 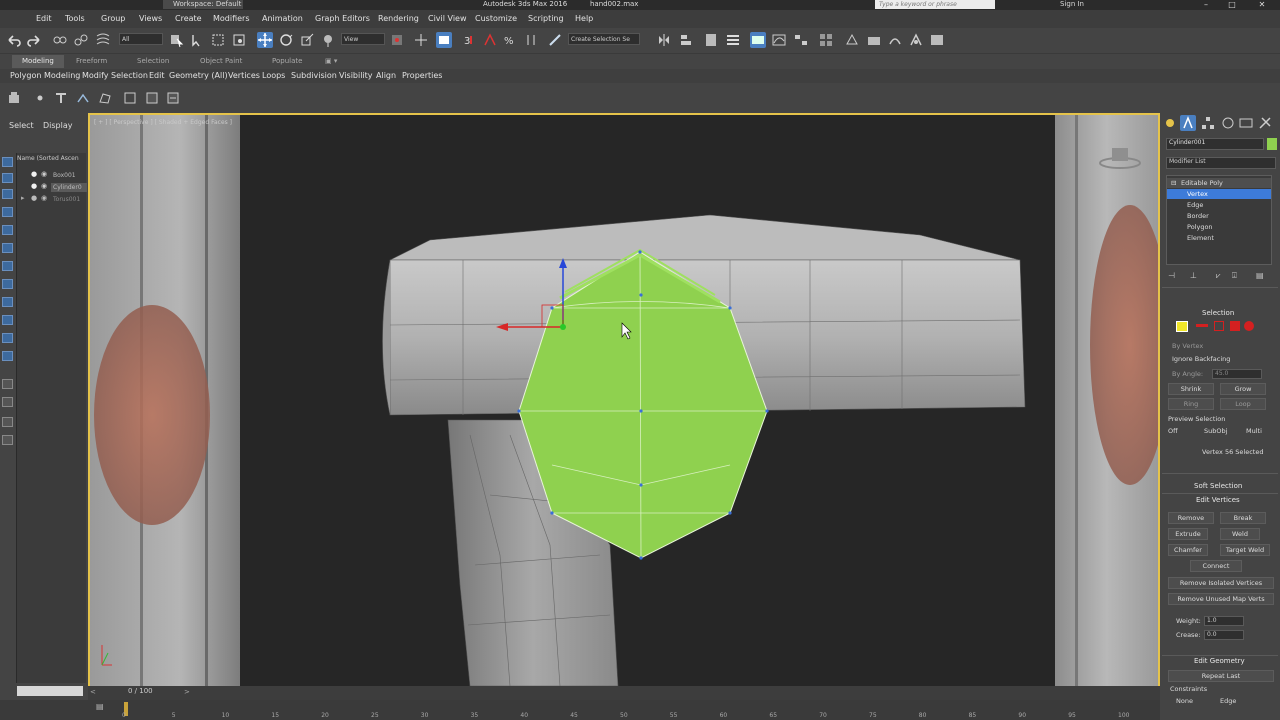 What do you see at coordinates (470, 40) in the screenshot?
I see `snaps-toggle-icon: 3` at bounding box center [470, 40].